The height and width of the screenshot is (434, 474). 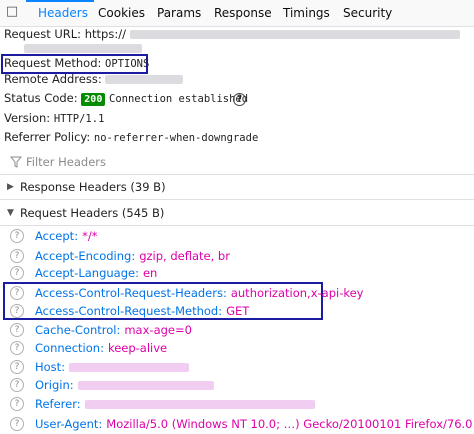 I want to click on version-label: Version:, so click(x=27, y=118).